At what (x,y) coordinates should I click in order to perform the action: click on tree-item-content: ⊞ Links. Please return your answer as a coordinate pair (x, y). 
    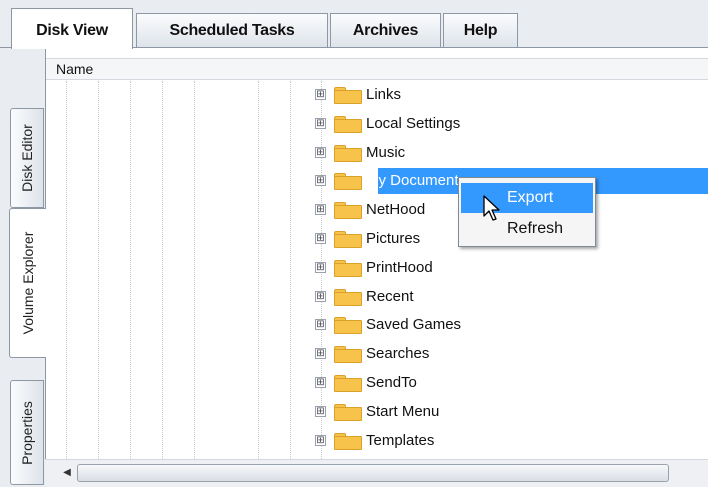
    Looking at the image, I should click on (509, 95).